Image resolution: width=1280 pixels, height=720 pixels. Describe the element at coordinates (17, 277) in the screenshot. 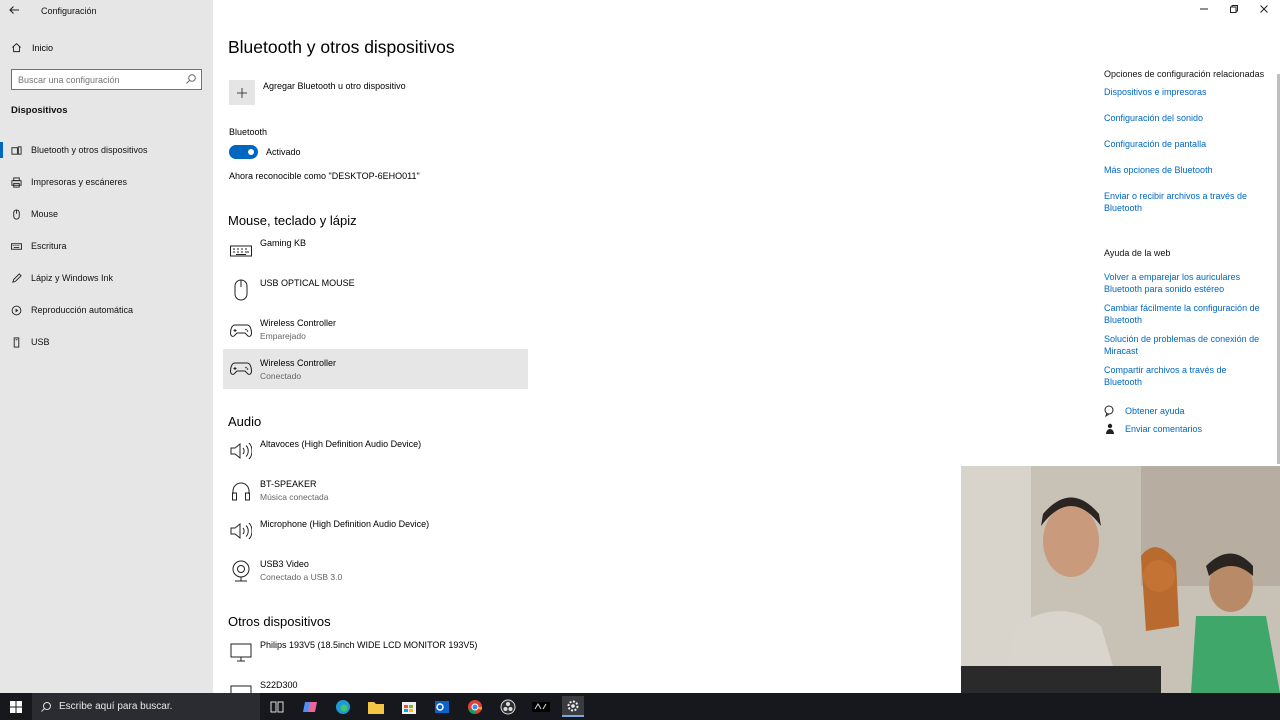

I see `pen-icon` at that location.